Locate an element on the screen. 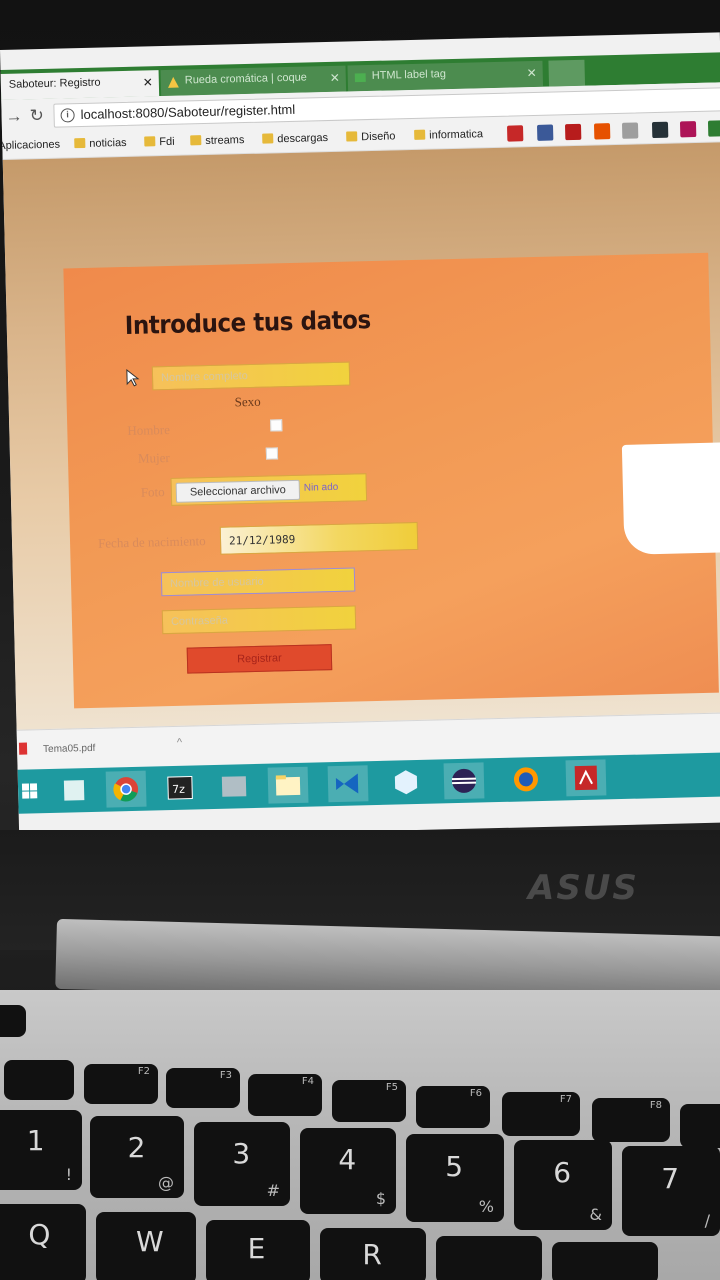 The width and height of the screenshot is (720, 1280). key-q: Q is located at coordinates (43, 1242).